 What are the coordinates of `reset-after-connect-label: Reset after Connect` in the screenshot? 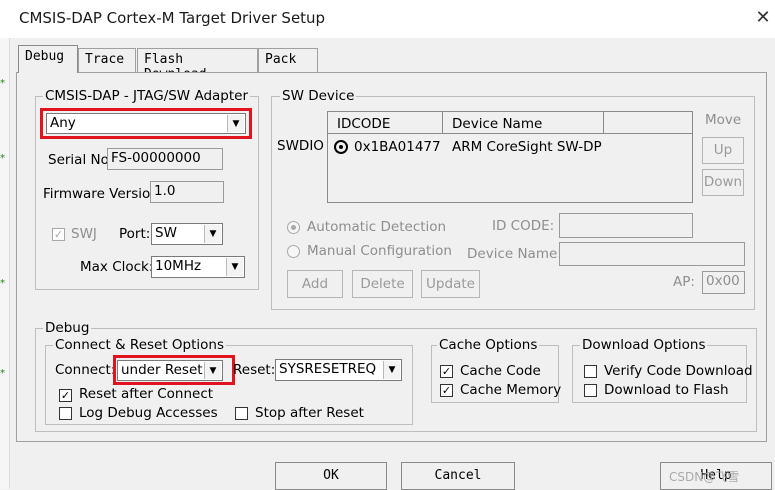 It's located at (146, 394).